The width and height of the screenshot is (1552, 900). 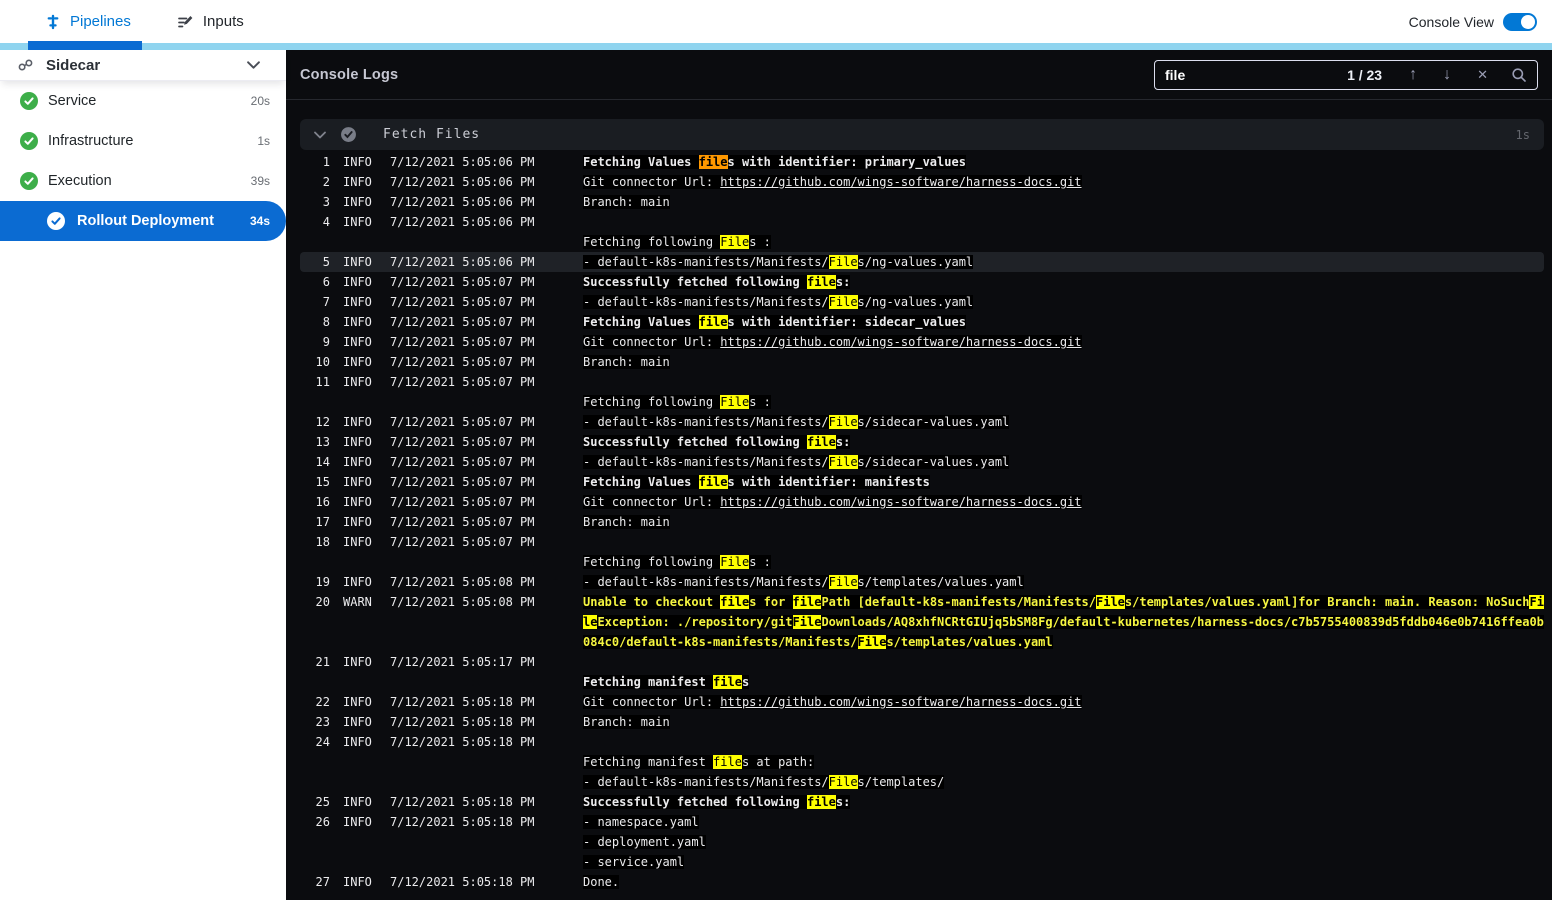 I want to click on sidebar-item-service: Service 20s, so click(x=143, y=101).